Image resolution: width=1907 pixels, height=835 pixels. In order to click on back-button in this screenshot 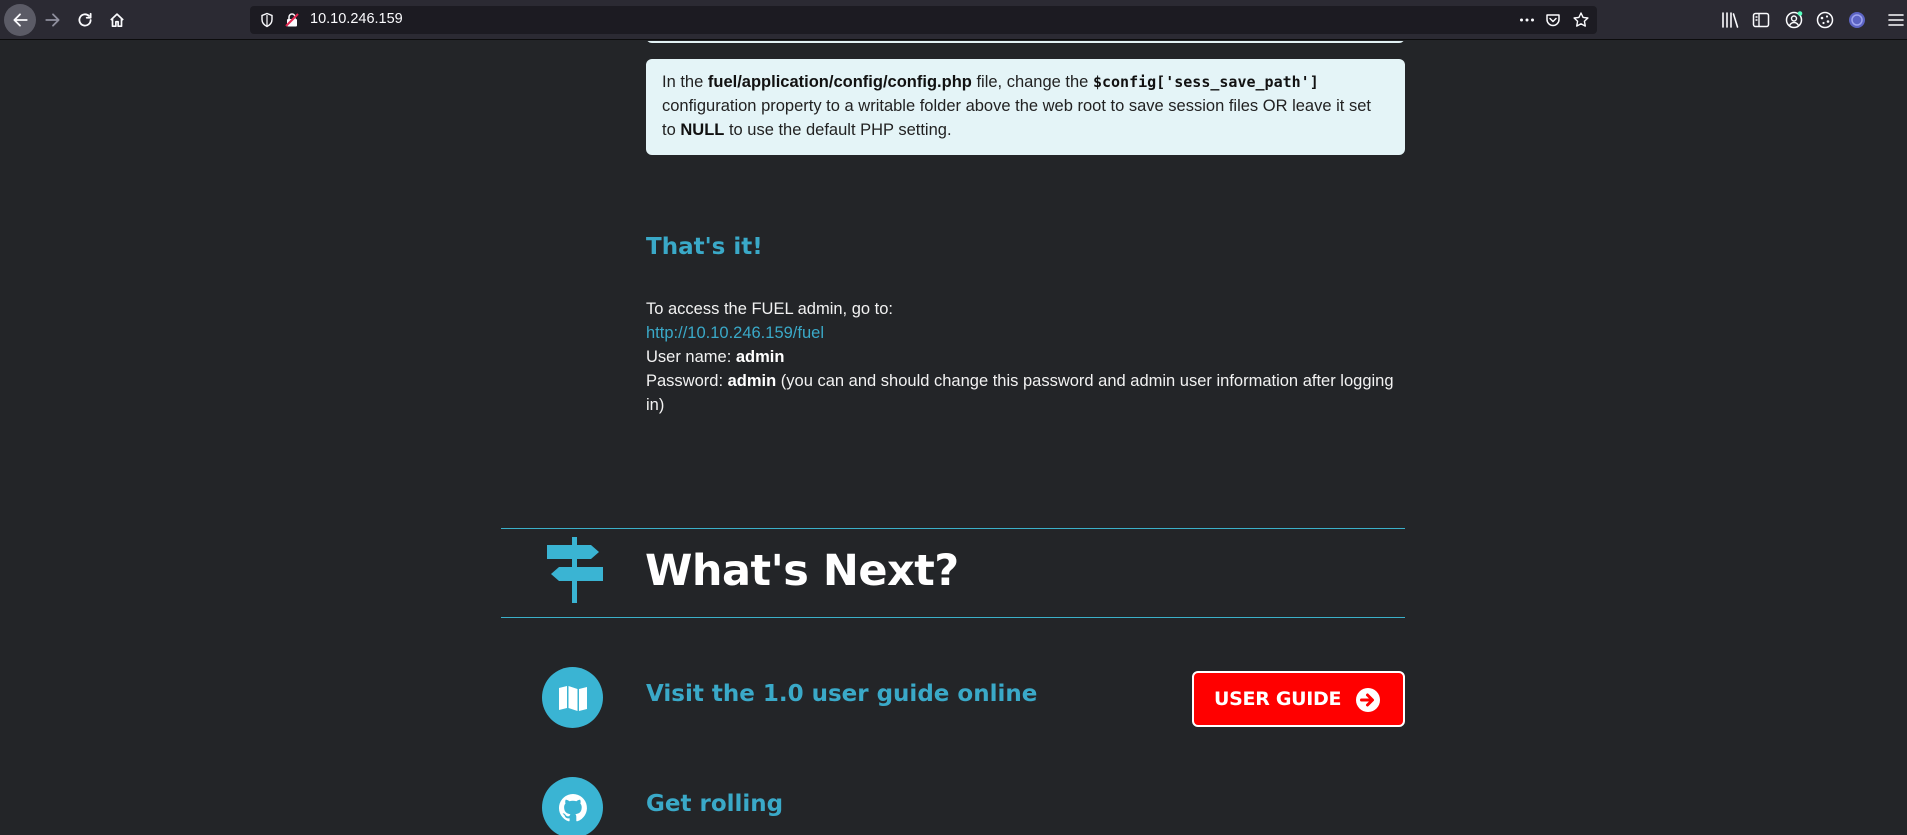, I will do `click(20, 20)`.